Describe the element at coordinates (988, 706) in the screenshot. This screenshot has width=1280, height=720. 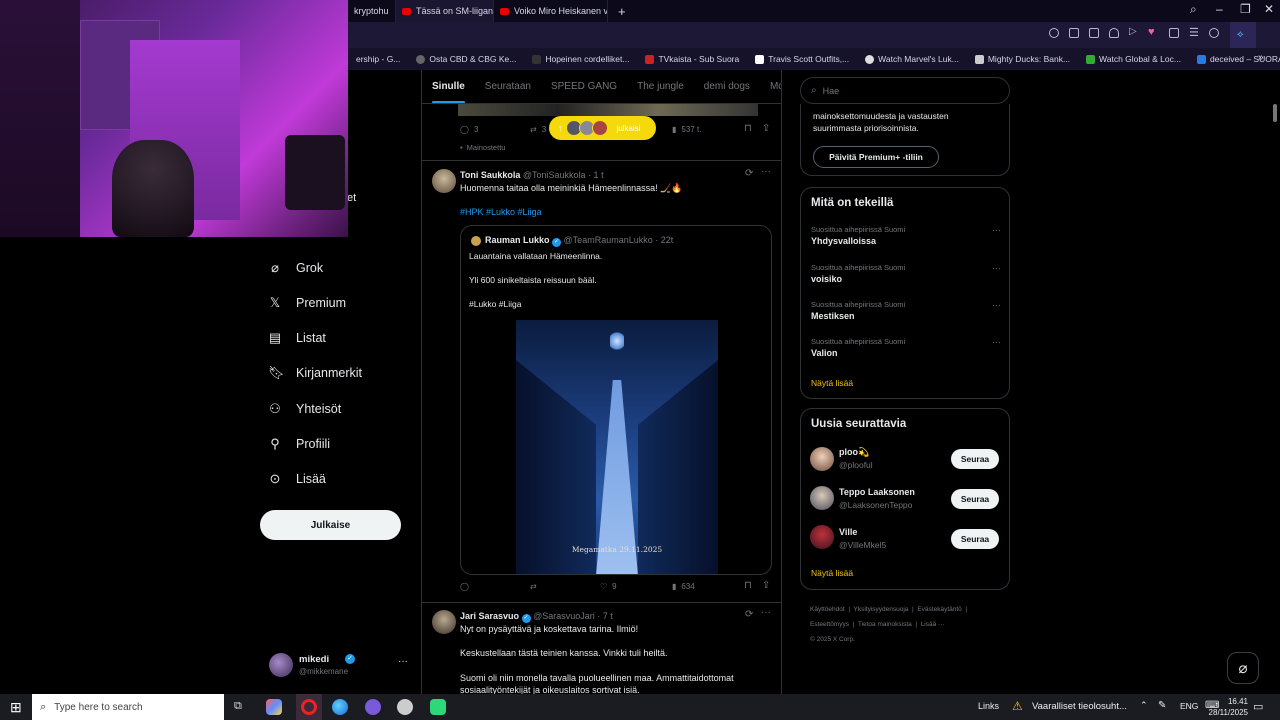
I see `taskbar-links: Links` at that location.